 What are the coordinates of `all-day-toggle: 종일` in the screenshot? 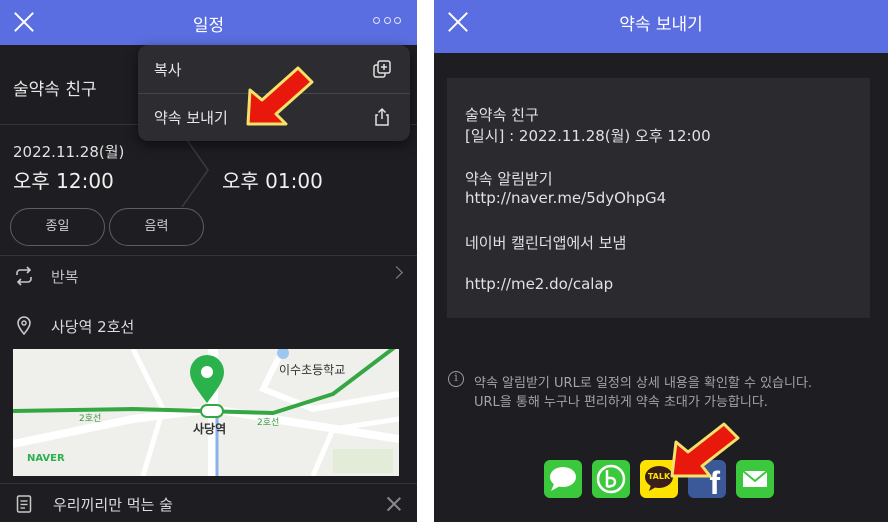 It's located at (57, 227).